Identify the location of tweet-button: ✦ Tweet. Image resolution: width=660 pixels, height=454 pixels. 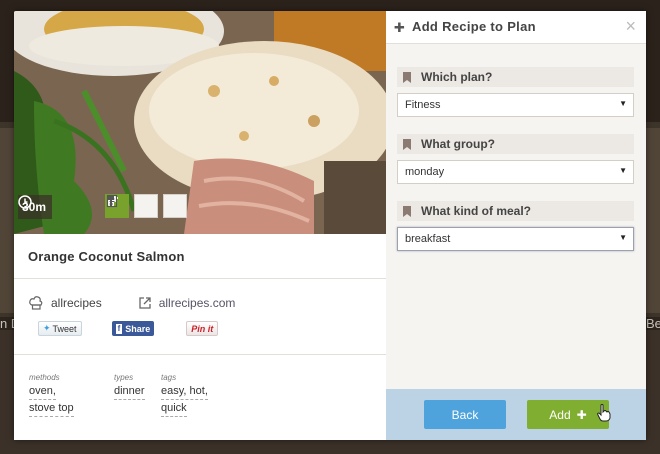
(60, 328).